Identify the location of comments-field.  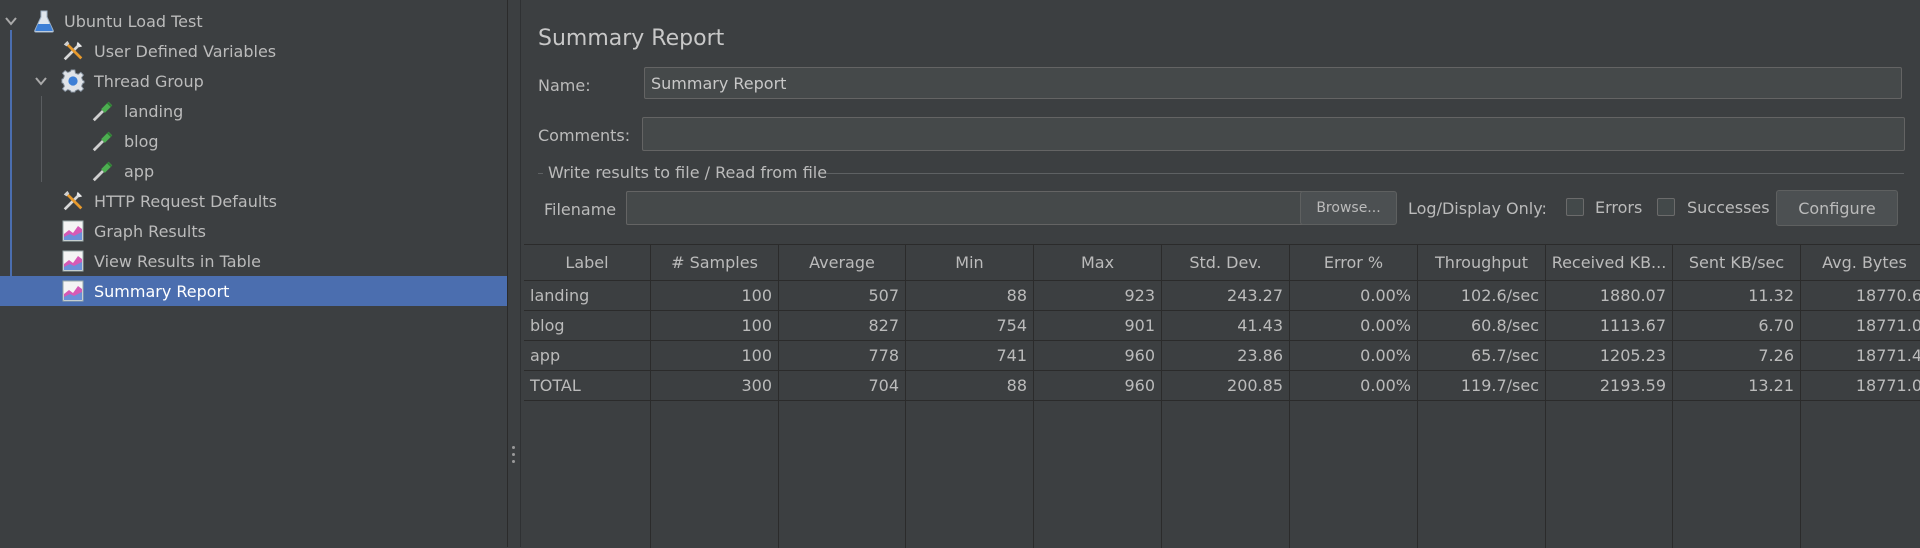
(1273, 134).